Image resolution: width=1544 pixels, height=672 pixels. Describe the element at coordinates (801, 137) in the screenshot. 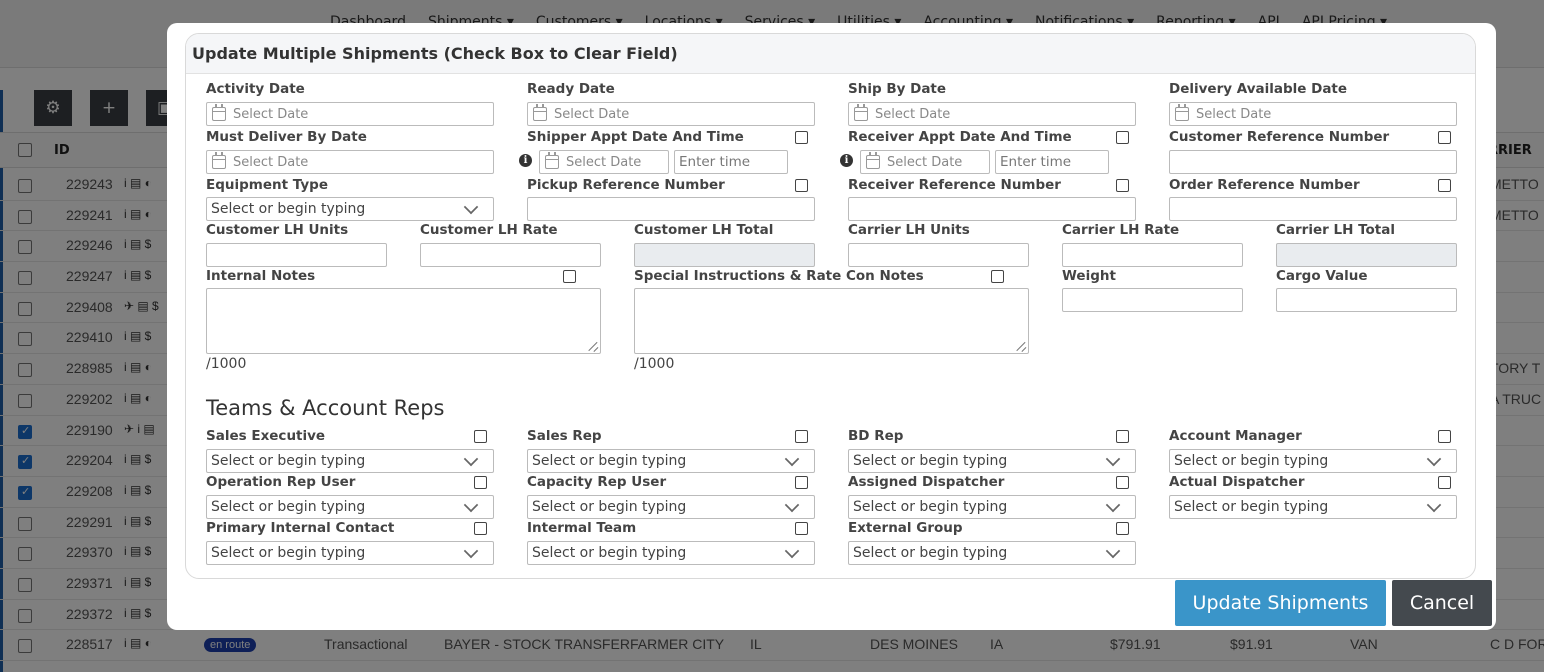

I see `shipper-appt-clear-checkbox` at that location.